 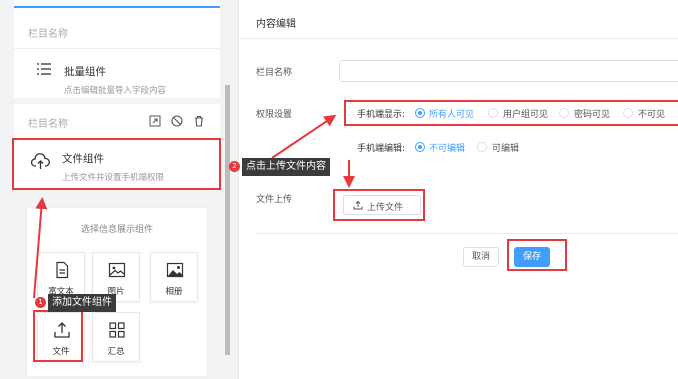 I want to click on tile-label: 相册, so click(x=174, y=292).